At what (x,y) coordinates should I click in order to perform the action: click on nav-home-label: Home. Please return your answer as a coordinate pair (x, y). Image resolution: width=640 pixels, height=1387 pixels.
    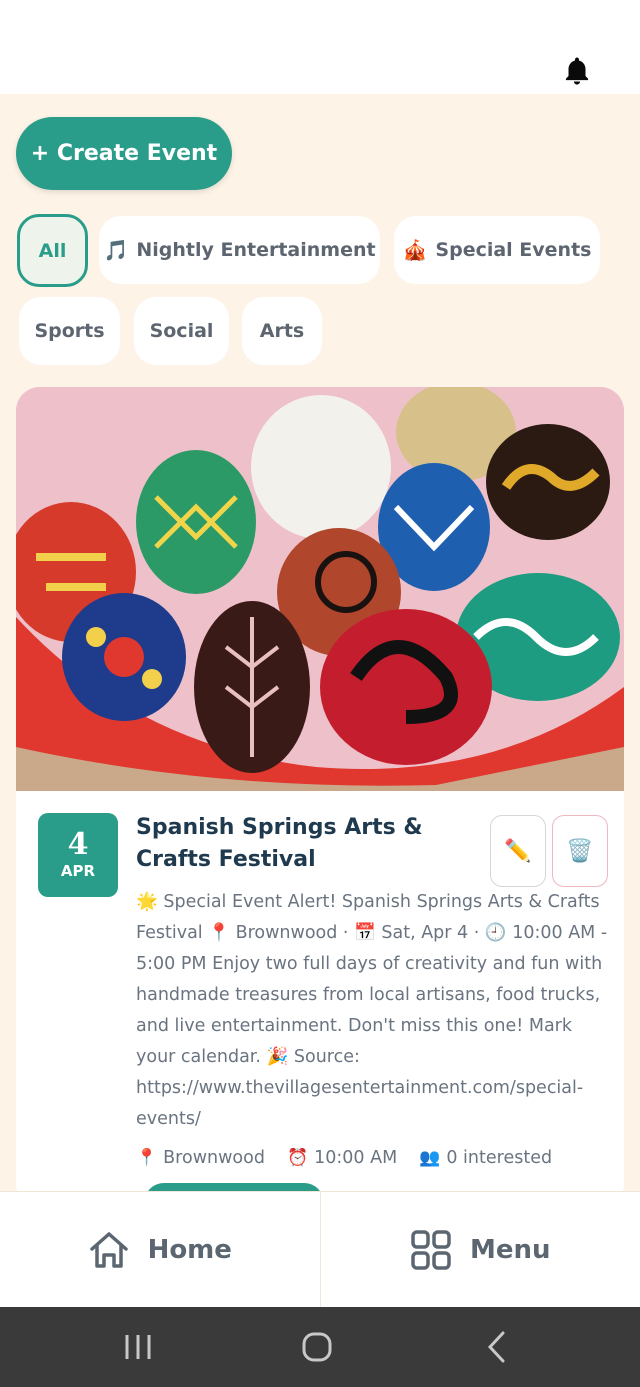
    Looking at the image, I should click on (189, 1249).